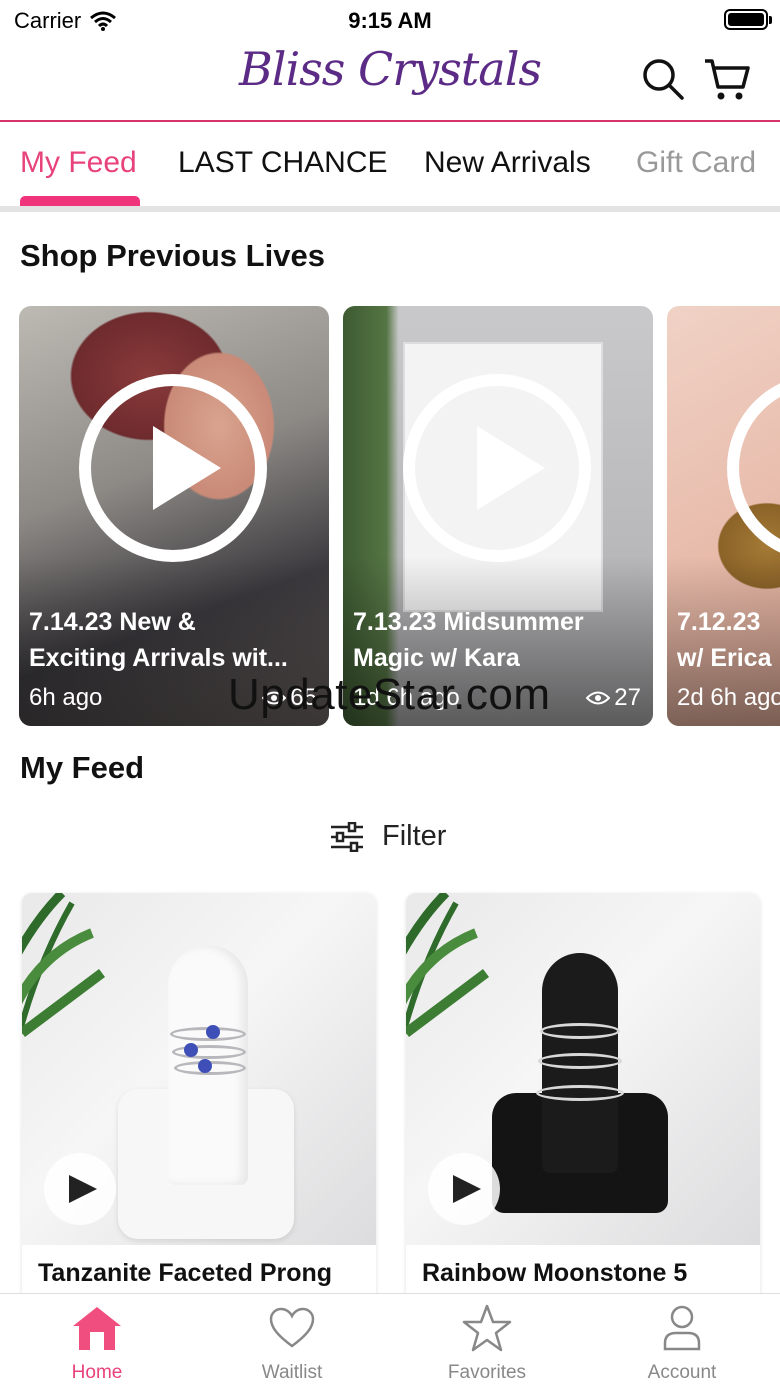  I want to click on live-views: 27, so click(613, 698).